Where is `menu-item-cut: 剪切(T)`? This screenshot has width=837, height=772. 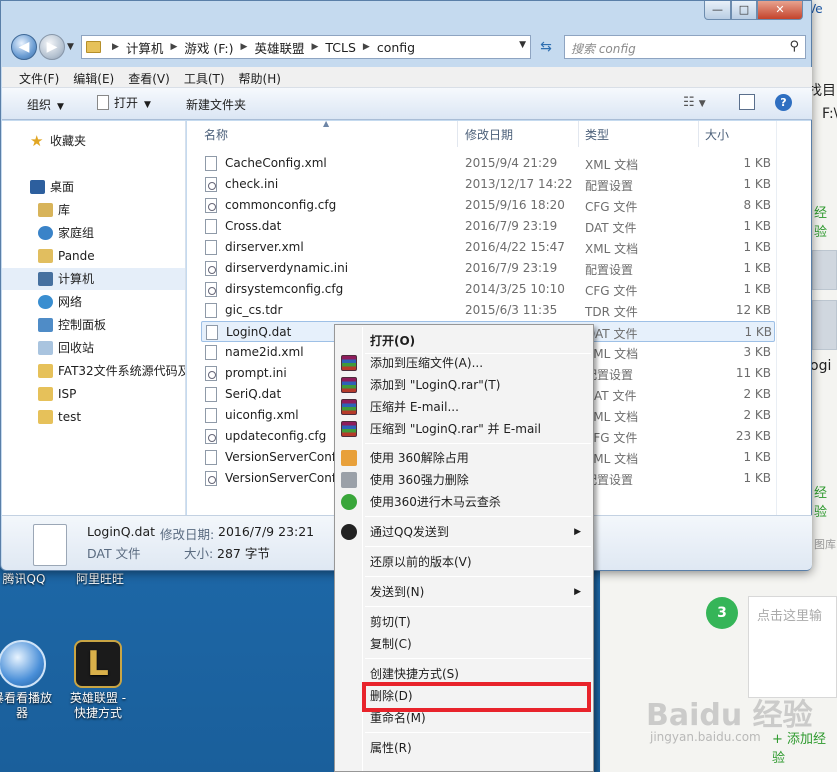
menu-item-cut: 剪切(T) is located at coordinates (464, 622).